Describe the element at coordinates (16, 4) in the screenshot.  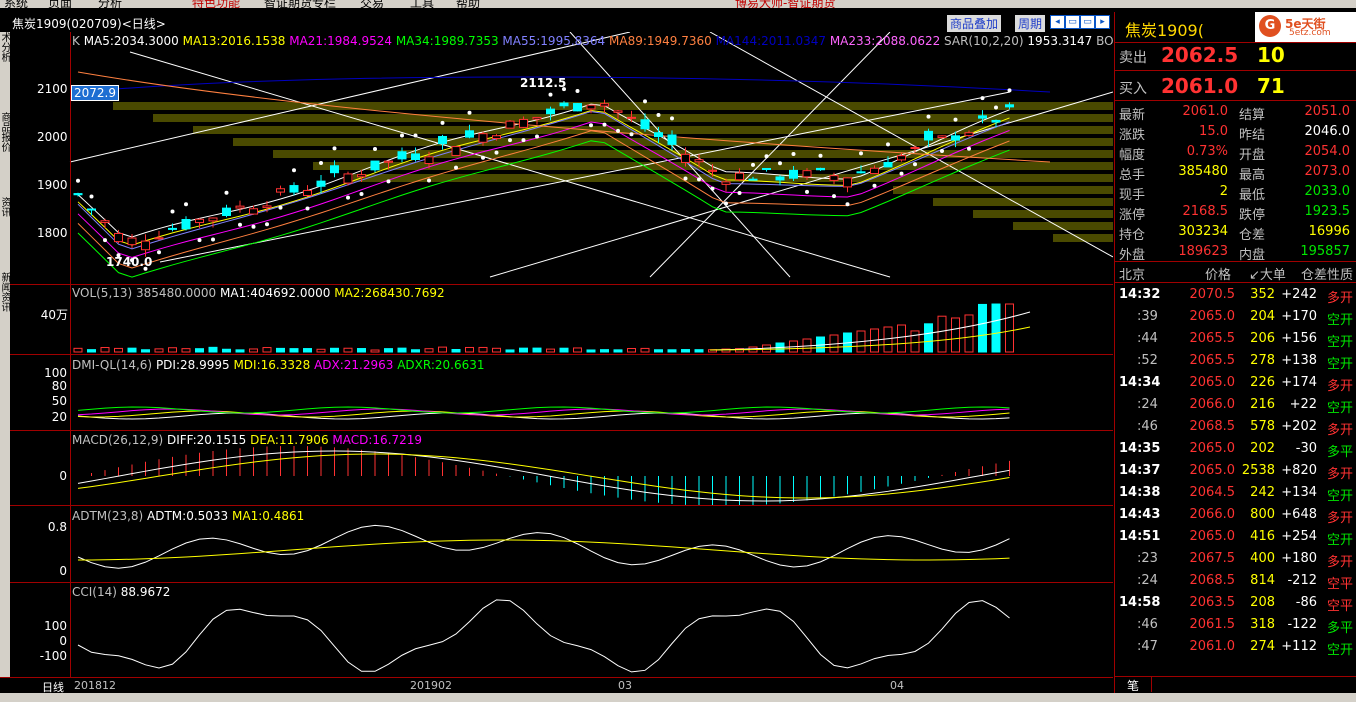
I see `menu-item-system: 系统` at that location.